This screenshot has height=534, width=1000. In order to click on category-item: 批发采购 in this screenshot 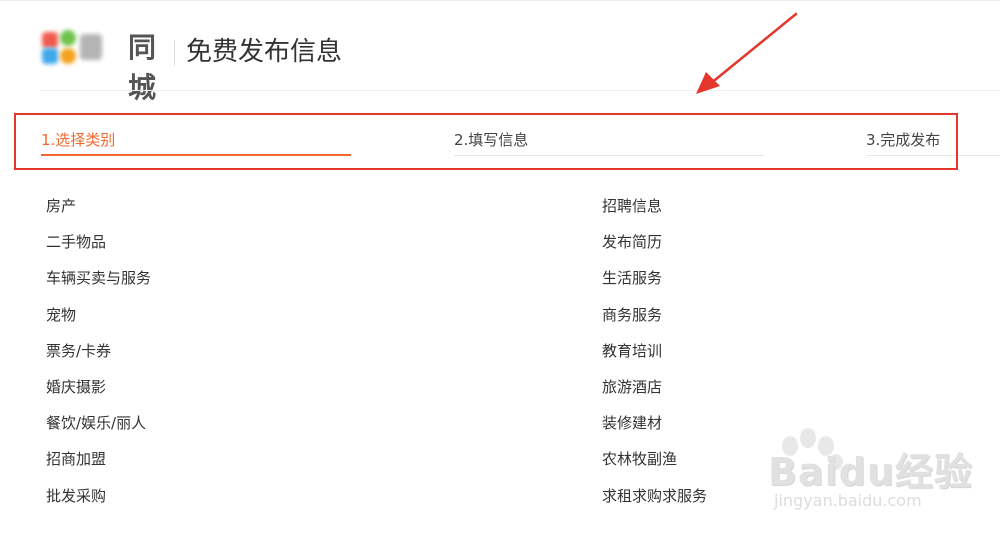, I will do `click(98, 496)`.